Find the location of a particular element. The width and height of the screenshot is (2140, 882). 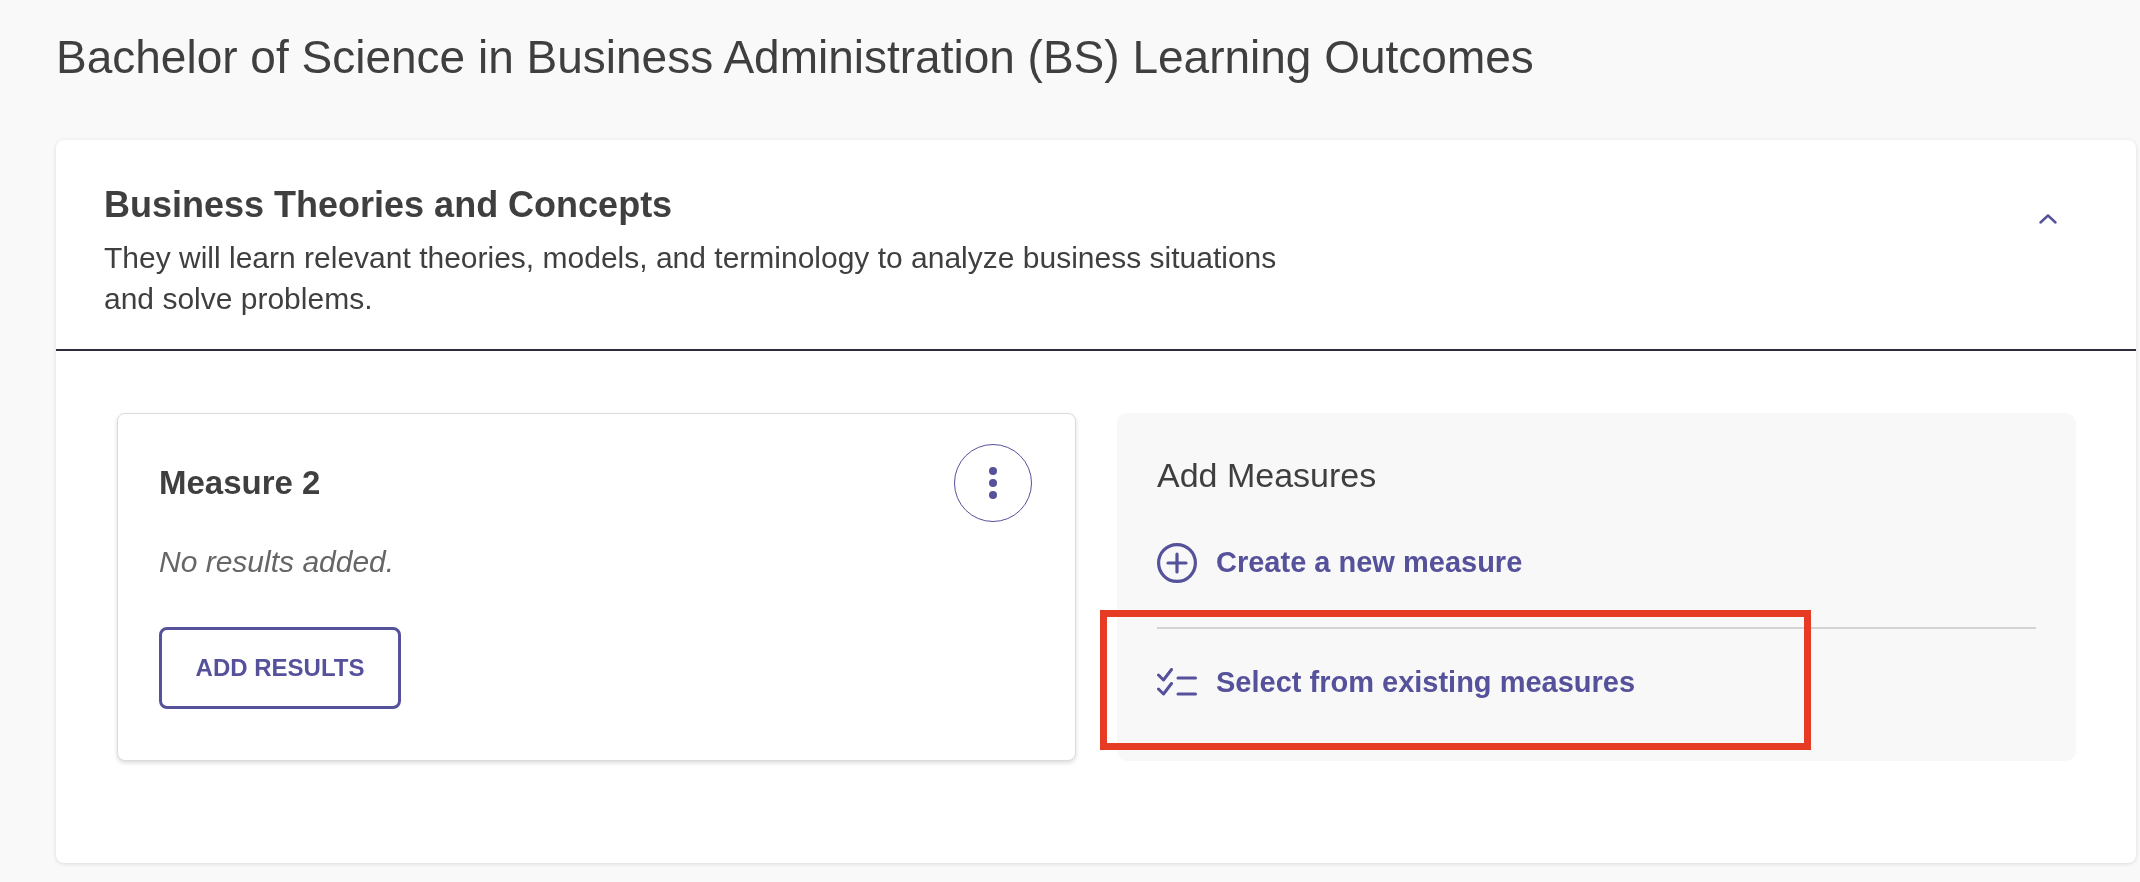

measure-title: Measure 2 is located at coordinates (240, 483).